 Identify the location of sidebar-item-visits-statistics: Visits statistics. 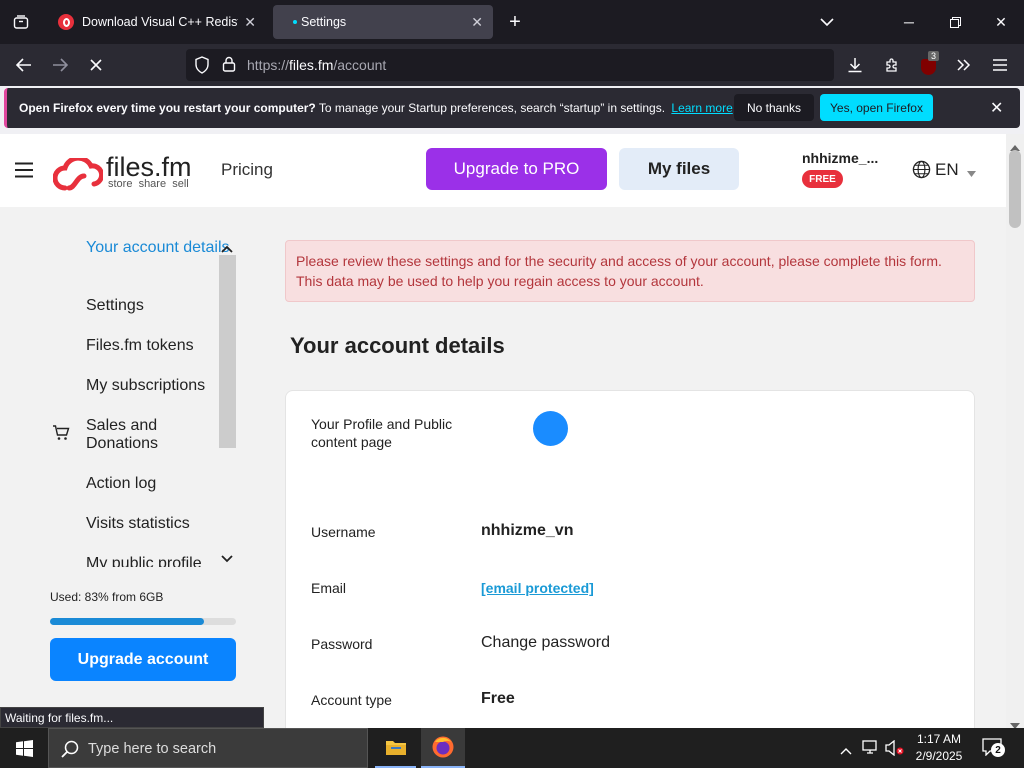
(138, 524).